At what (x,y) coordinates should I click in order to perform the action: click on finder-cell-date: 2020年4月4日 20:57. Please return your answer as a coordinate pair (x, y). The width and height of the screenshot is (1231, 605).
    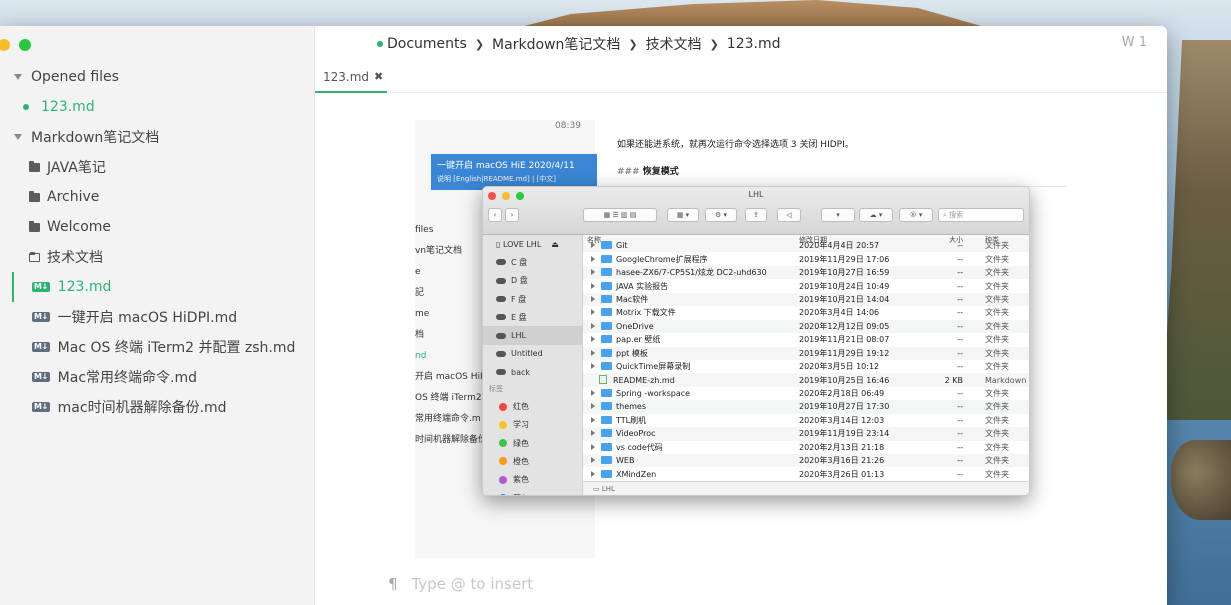
    Looking at the image, I should click on (839, 246).